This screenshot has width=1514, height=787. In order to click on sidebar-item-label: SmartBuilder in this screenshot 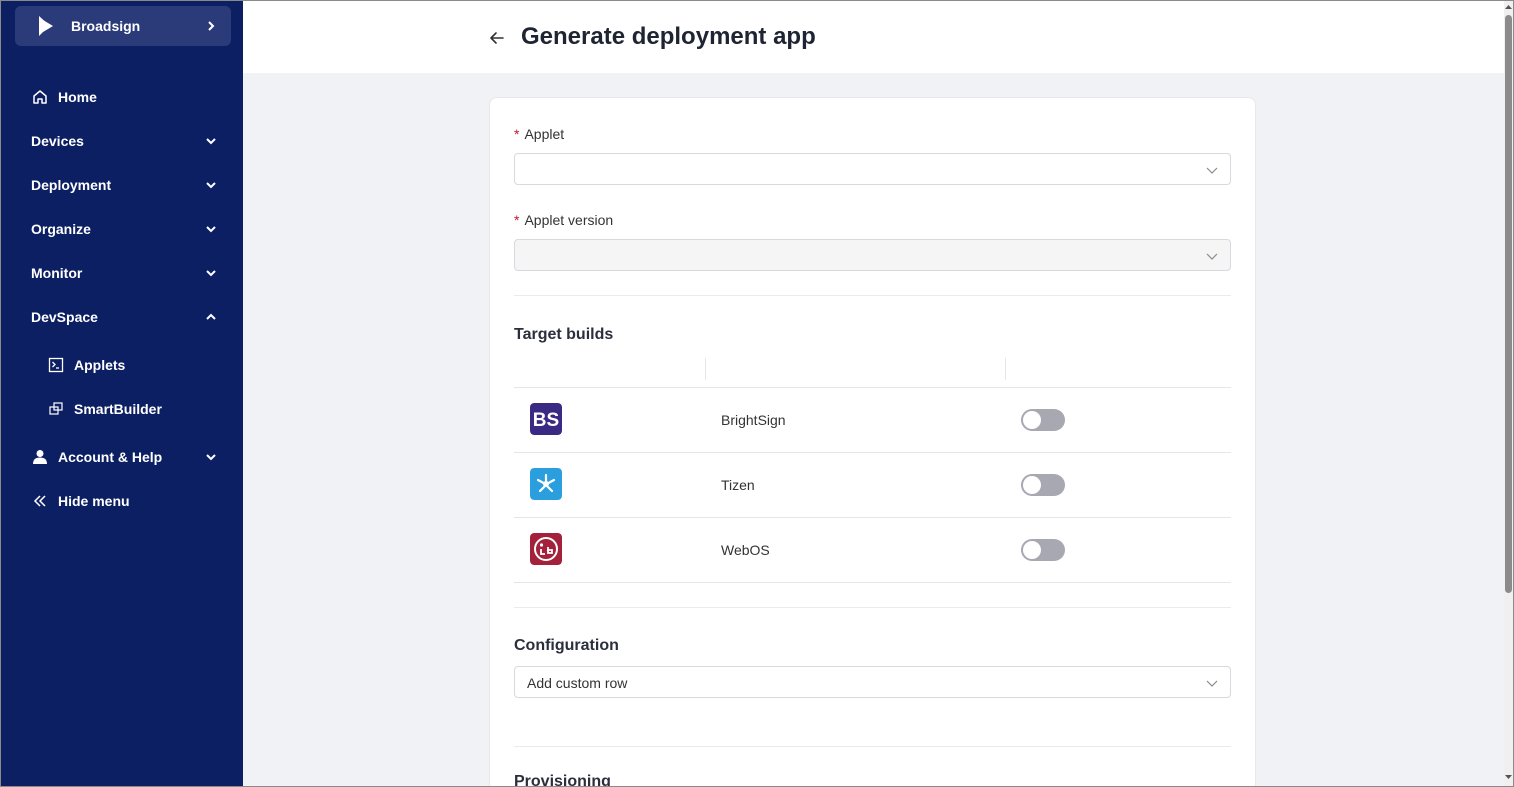, I will do `click(118, 409)`.